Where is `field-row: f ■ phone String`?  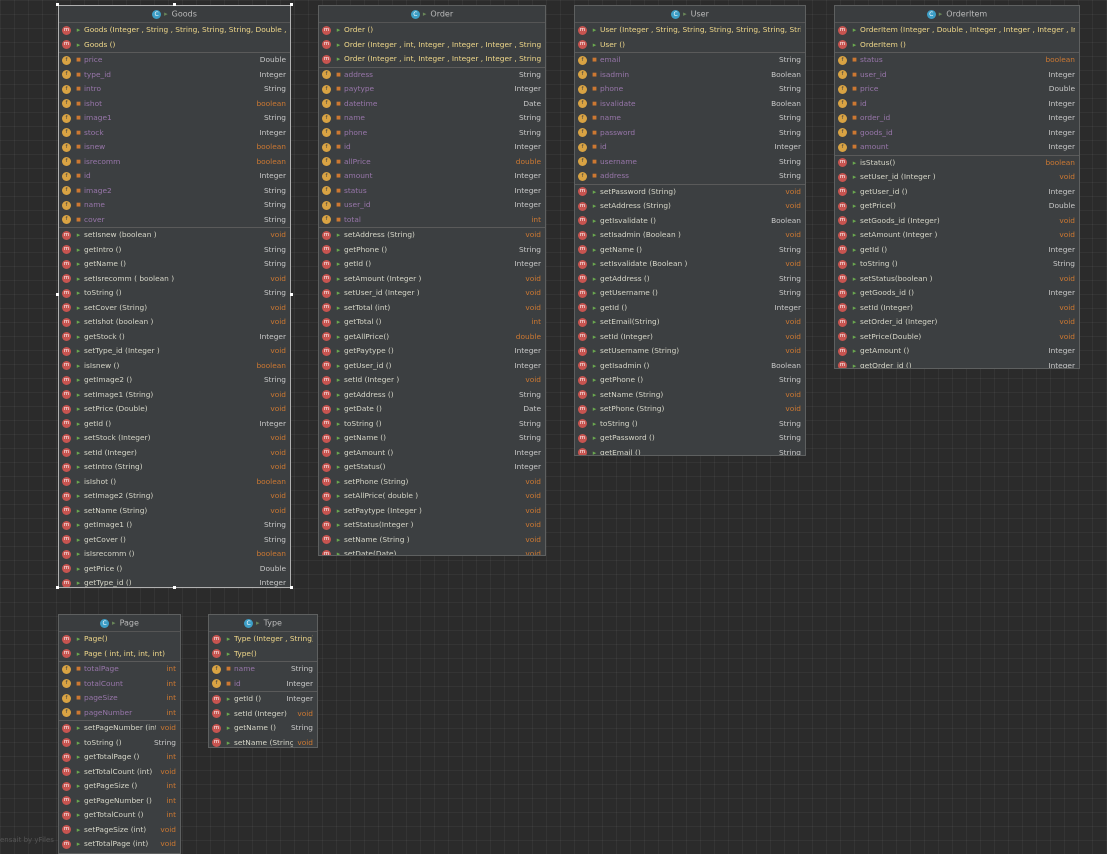
field-row: f ■ phone String is located at coordinates (432, 133).